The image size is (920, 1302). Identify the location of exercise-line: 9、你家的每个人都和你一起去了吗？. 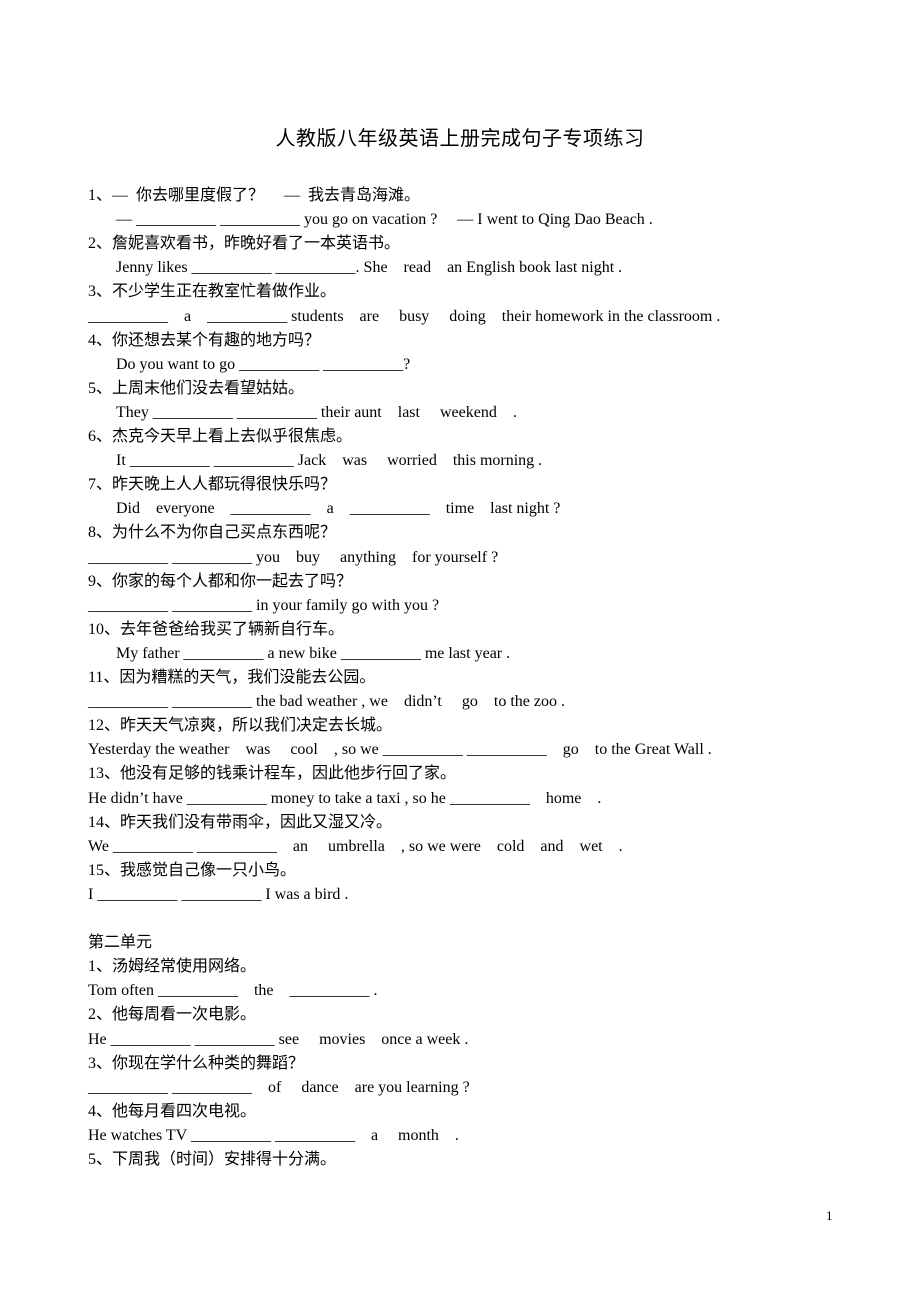
(220, 581).